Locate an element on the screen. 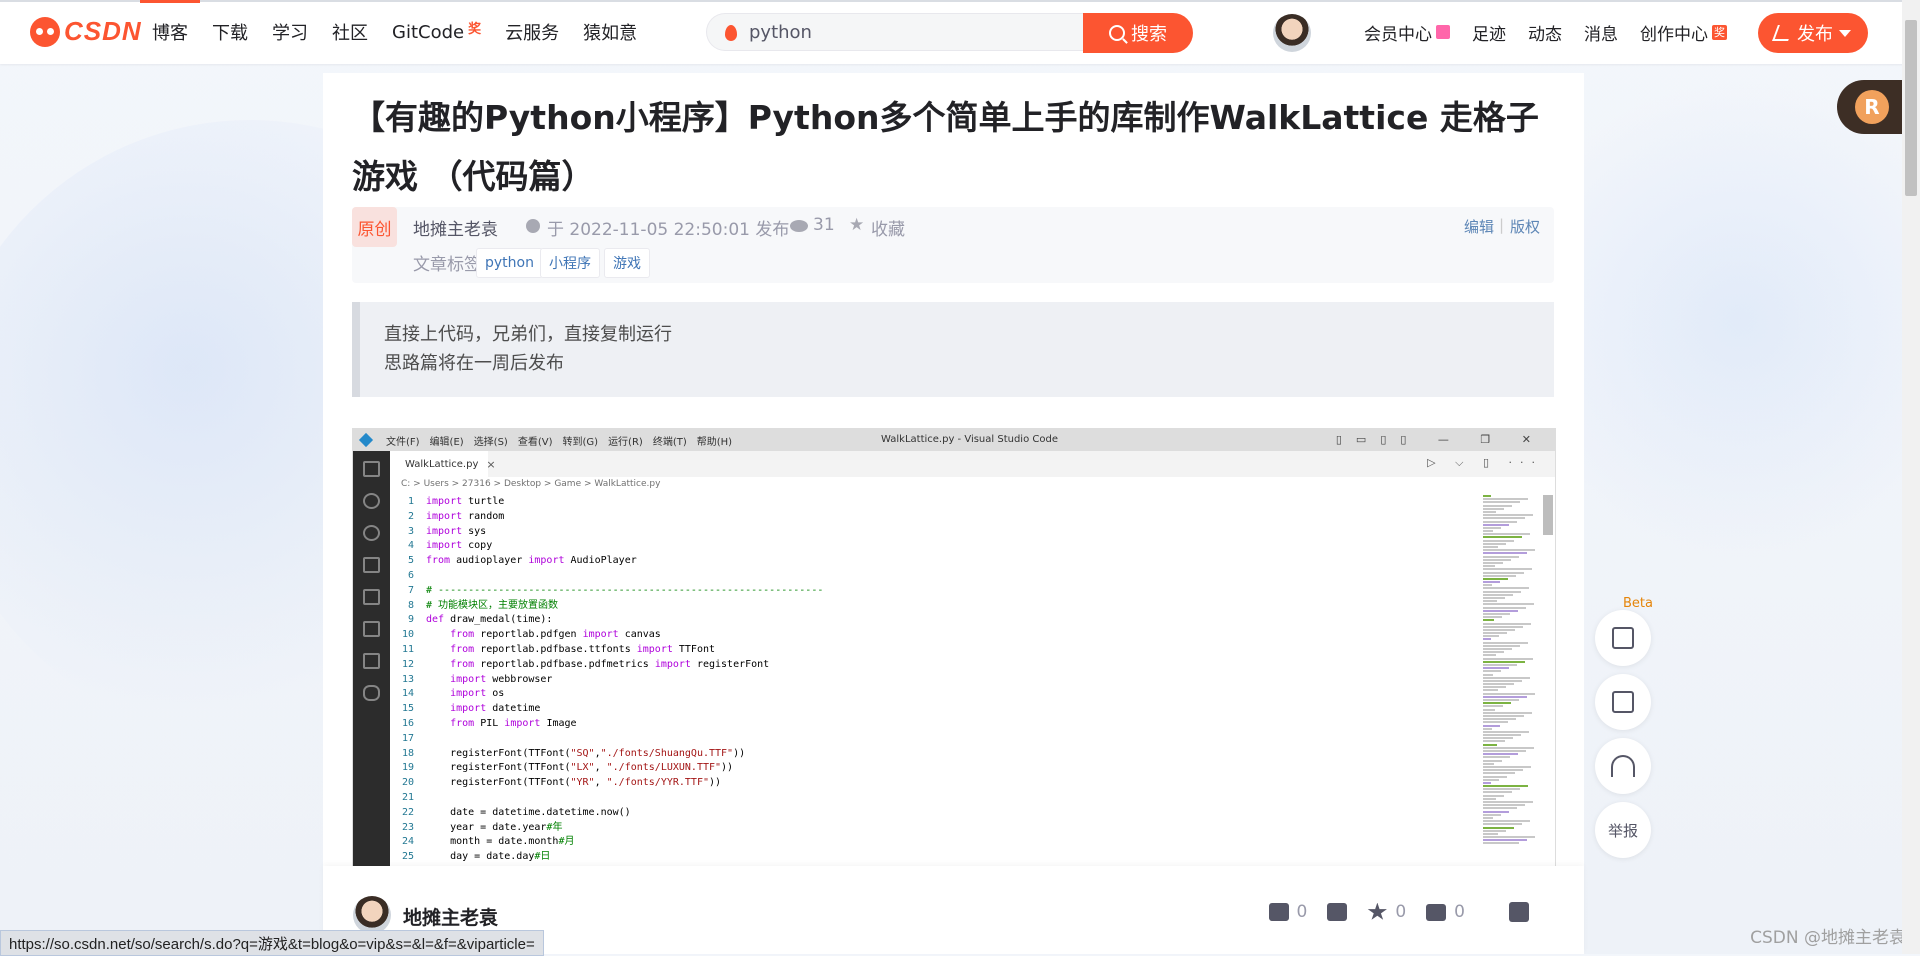 The image size is (1920, 956). code-line: 23 year = date.year#年 is located at coordinates (953, 828).